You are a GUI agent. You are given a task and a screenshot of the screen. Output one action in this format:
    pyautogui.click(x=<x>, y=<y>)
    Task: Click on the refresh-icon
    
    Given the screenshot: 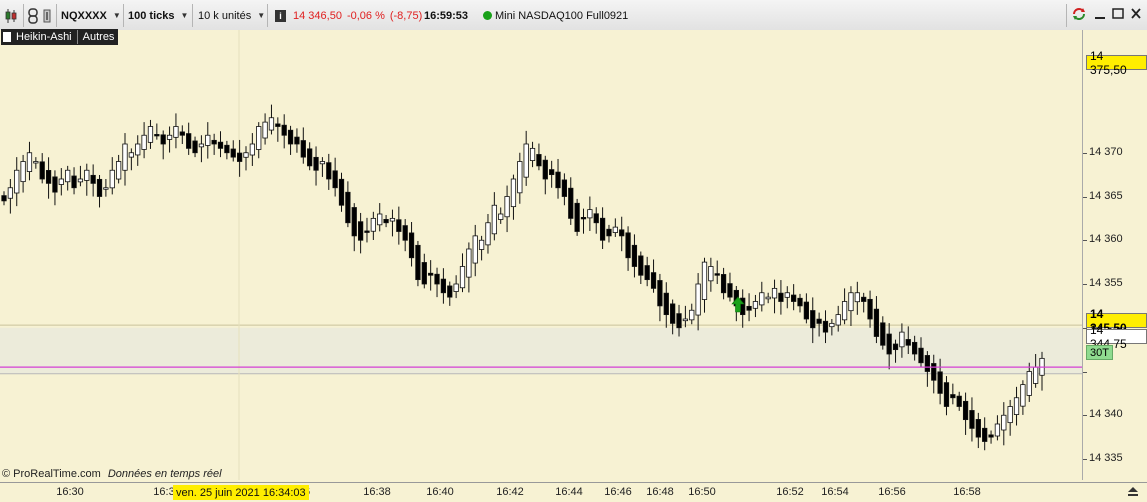 What is the action you would take?
    pyautogui.click(x=1078, y=14)
    